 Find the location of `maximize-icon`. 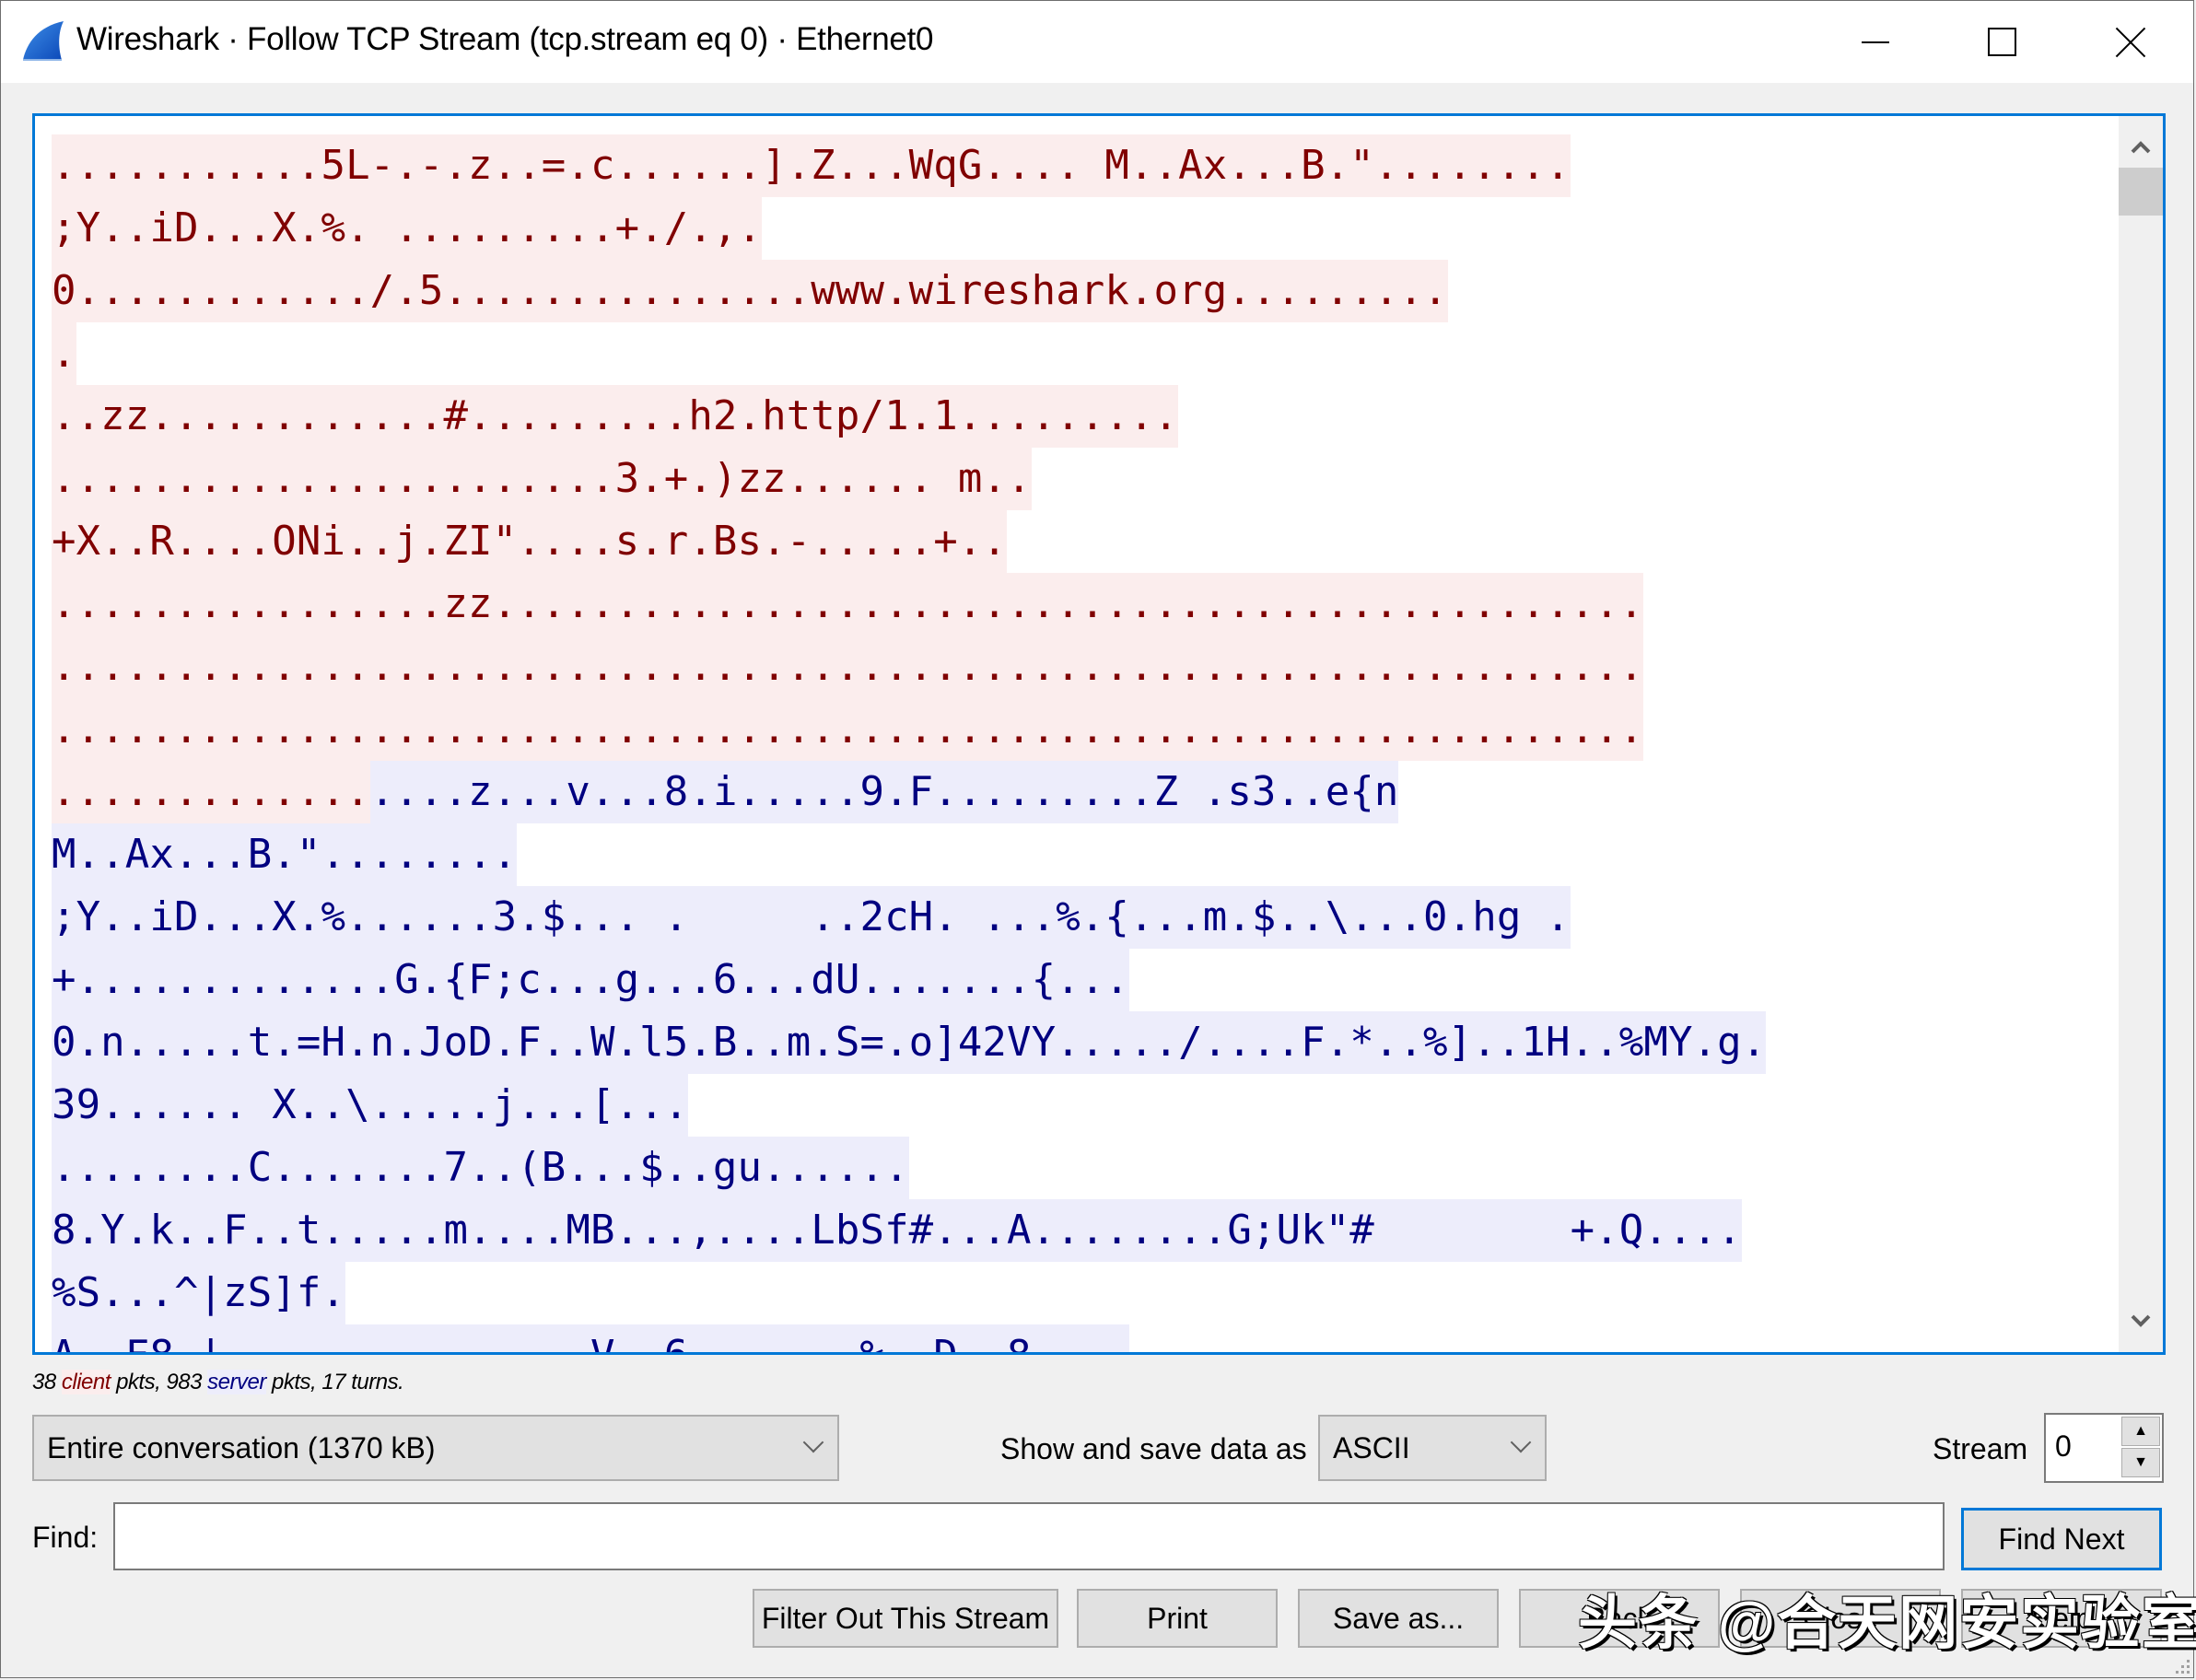

maximize-icon is located at coordinates (2002, 42).